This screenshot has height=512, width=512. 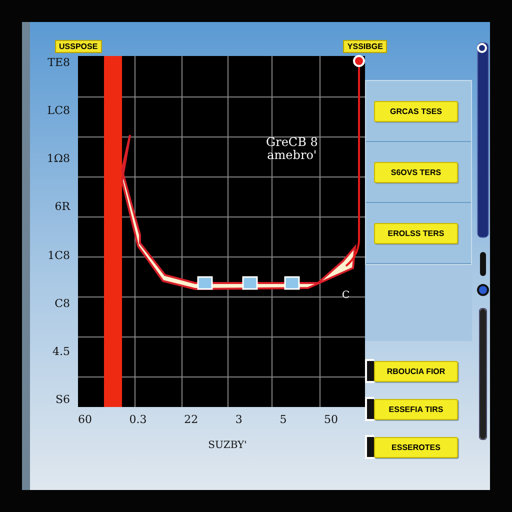 What do you see at coordinates (85, 419) in the screenshot?
I see `axis-tick-label: 60` at bounding box center [85, 419].